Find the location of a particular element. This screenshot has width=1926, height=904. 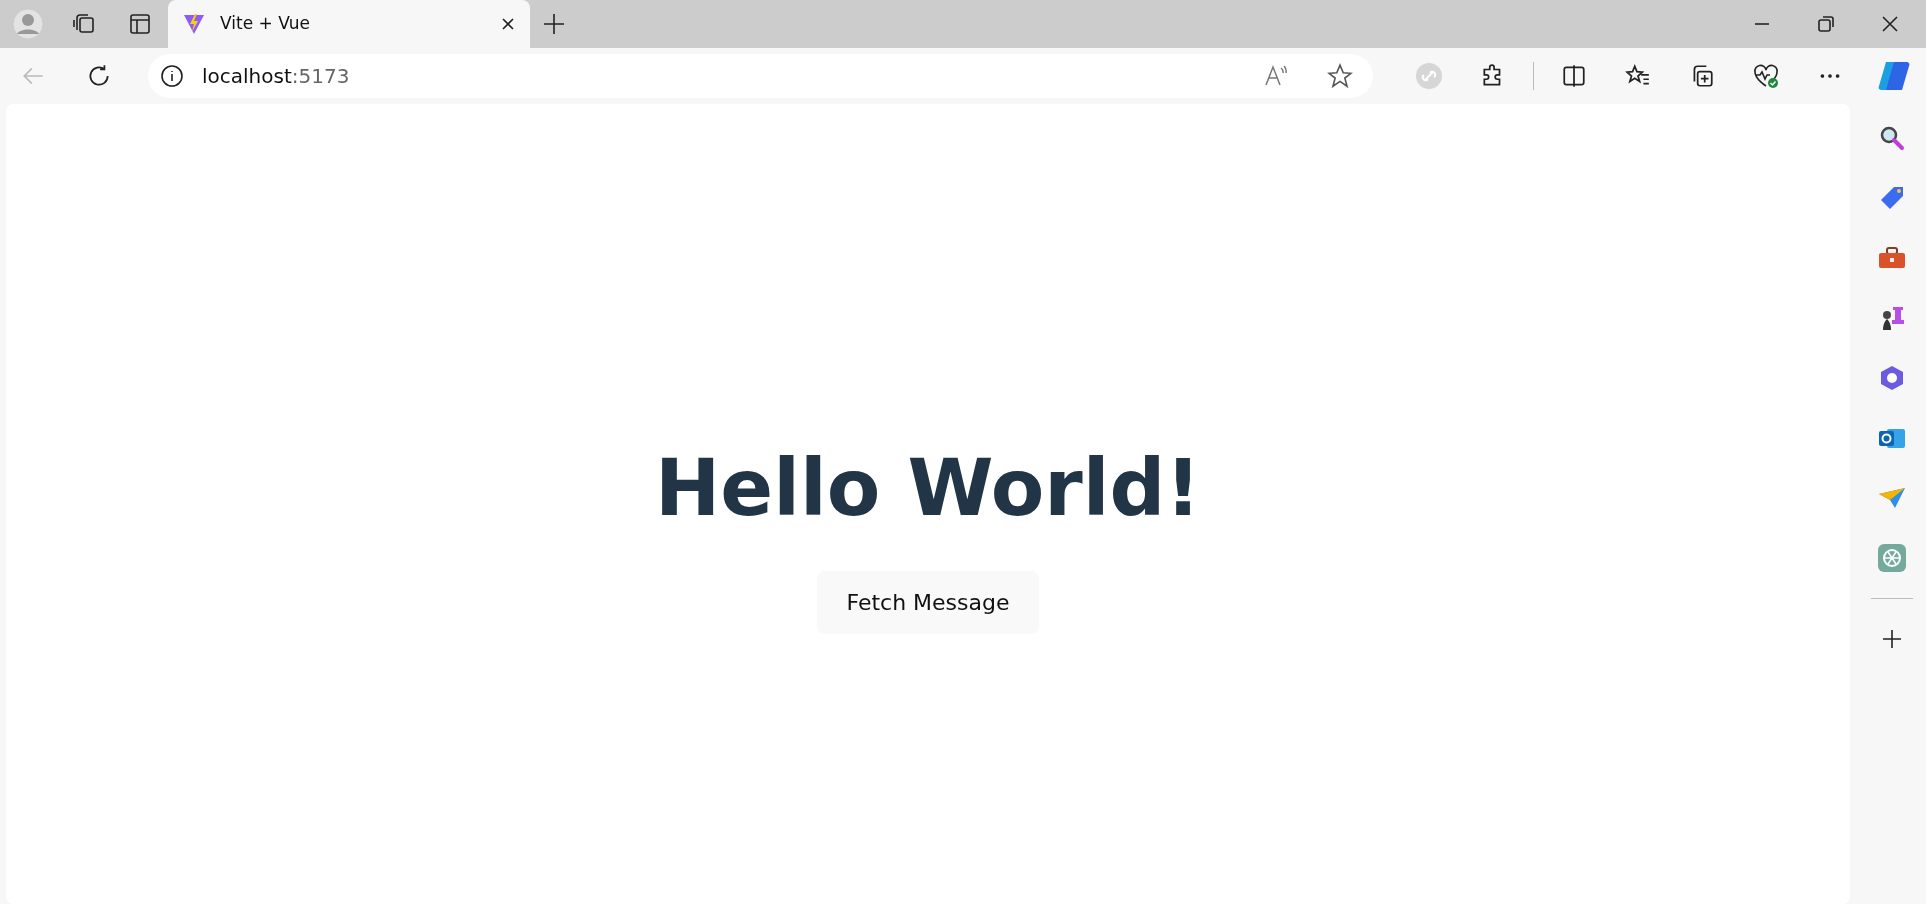

url-text: localhost:5173 is located at coordinates (276, 76).